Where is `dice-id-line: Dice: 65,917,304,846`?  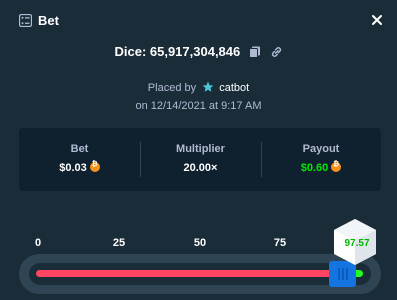 dice-id-line: Dice: 65,917,304,846 is located at coordinates (198, 51).